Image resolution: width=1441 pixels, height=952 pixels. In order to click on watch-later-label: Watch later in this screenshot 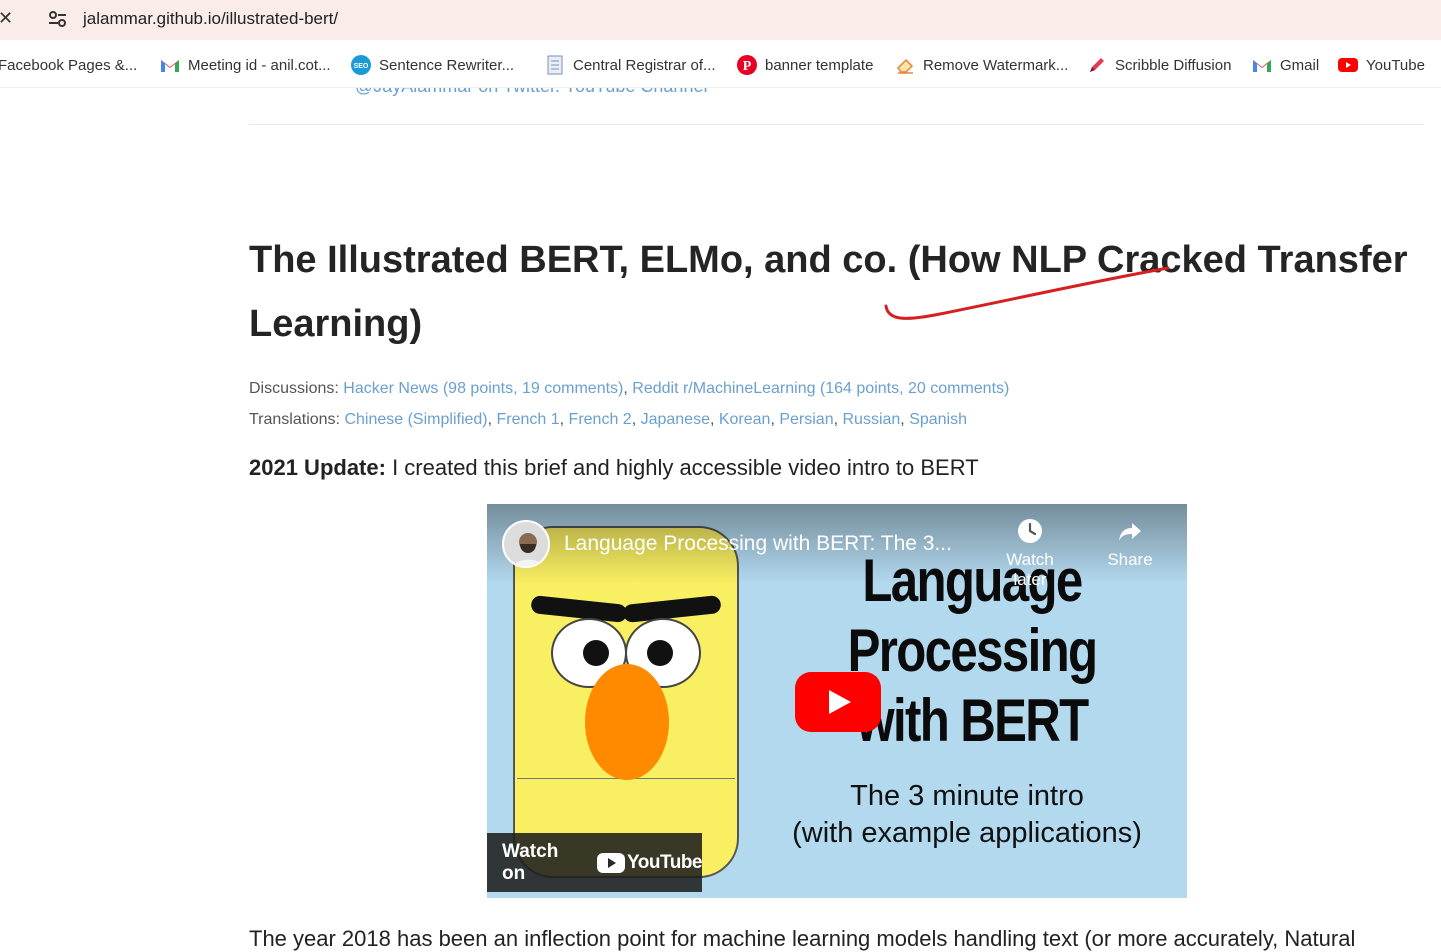, I will do `click(1030, 569)`.